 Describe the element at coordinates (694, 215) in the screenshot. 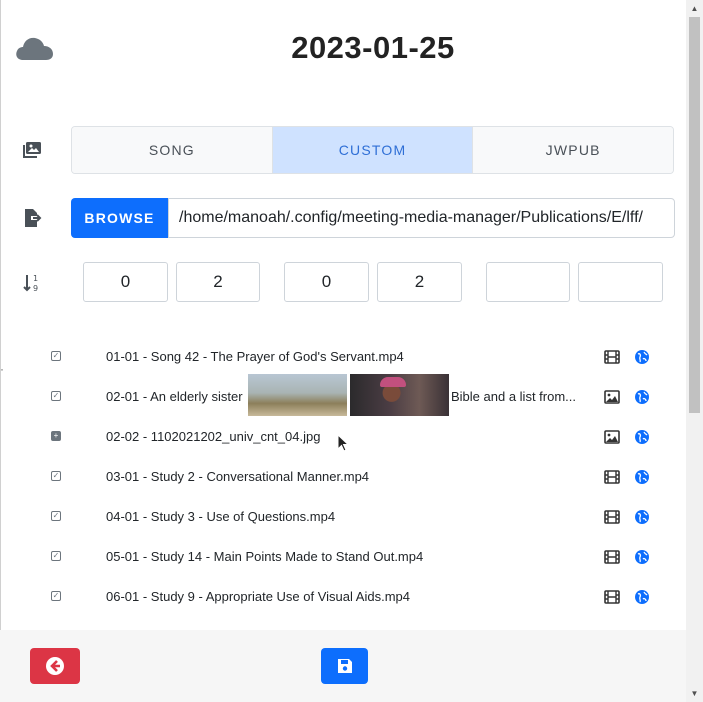

I see `scrollbar-thumb` at that location.